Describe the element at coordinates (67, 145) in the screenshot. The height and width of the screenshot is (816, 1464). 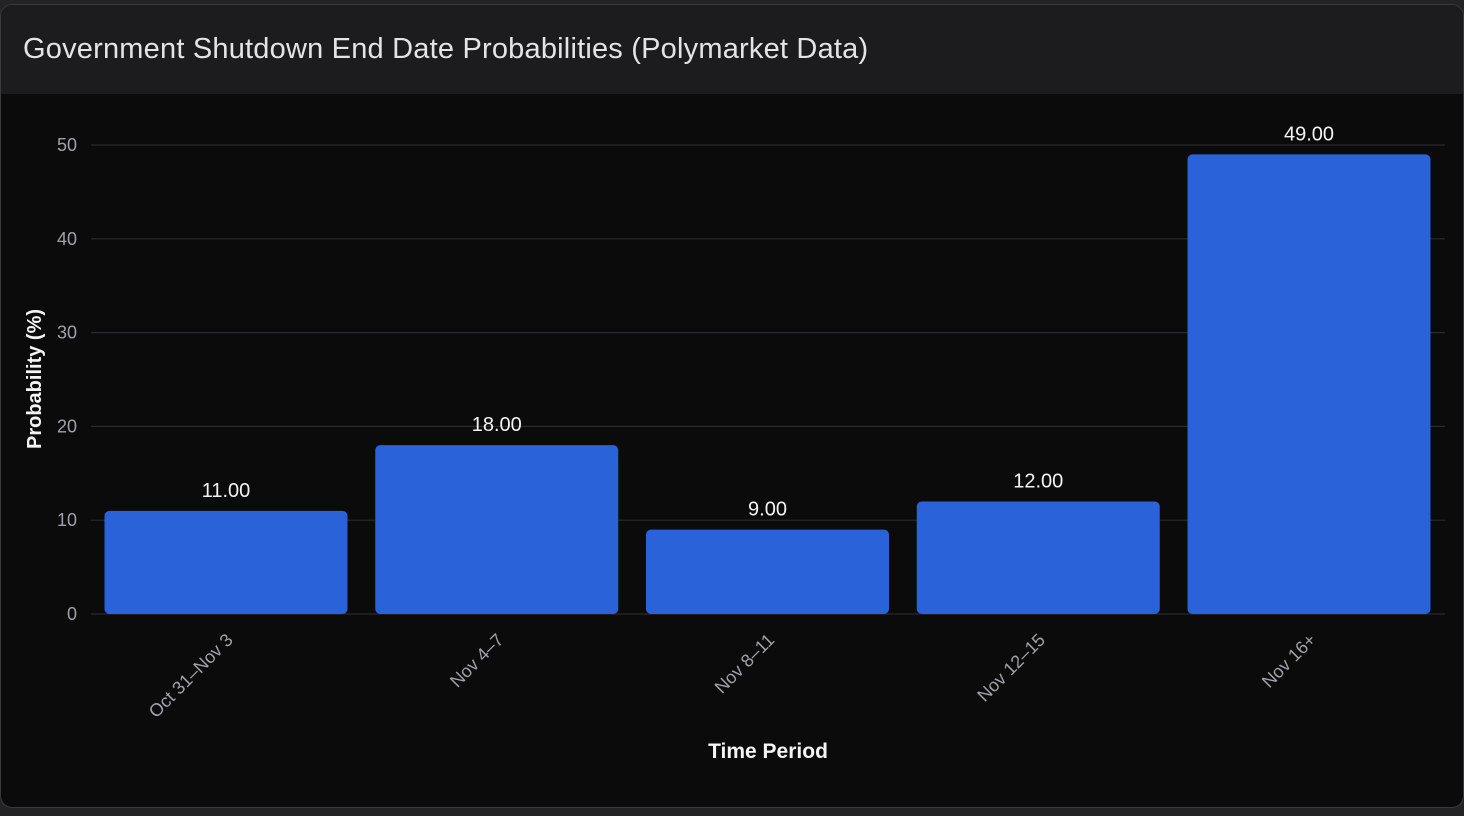
I see `y-tick-label: 50` at that location.